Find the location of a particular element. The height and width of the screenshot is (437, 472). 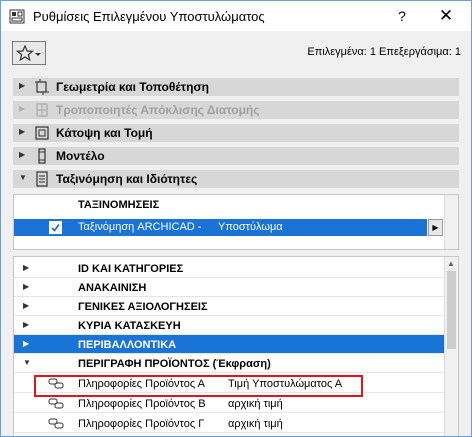

property-name: Πληροφορίες Προϊόντος Β is located at coordinates (142, 404).